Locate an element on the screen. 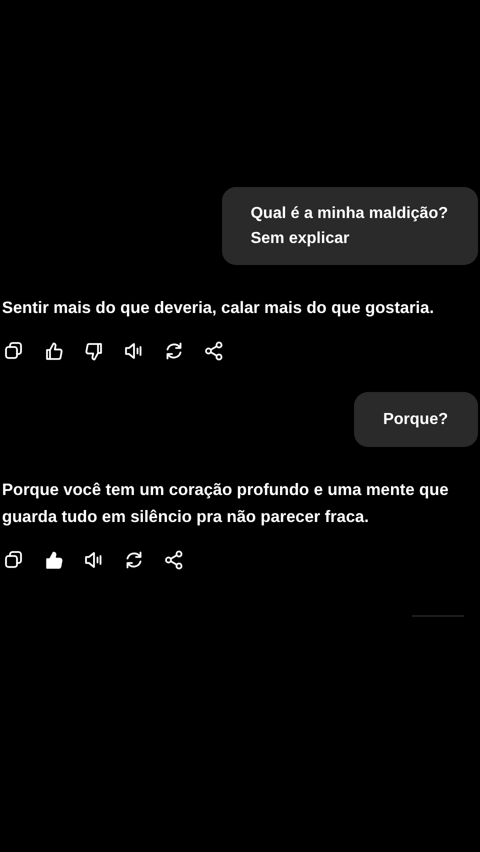 The width and height of the screenshot is (480, 852). reply-text: Porque você tem um coração profundo e uma mente que guarda tudo em silêncio pra não parecer fraca. is located at coordinates (225, 504).